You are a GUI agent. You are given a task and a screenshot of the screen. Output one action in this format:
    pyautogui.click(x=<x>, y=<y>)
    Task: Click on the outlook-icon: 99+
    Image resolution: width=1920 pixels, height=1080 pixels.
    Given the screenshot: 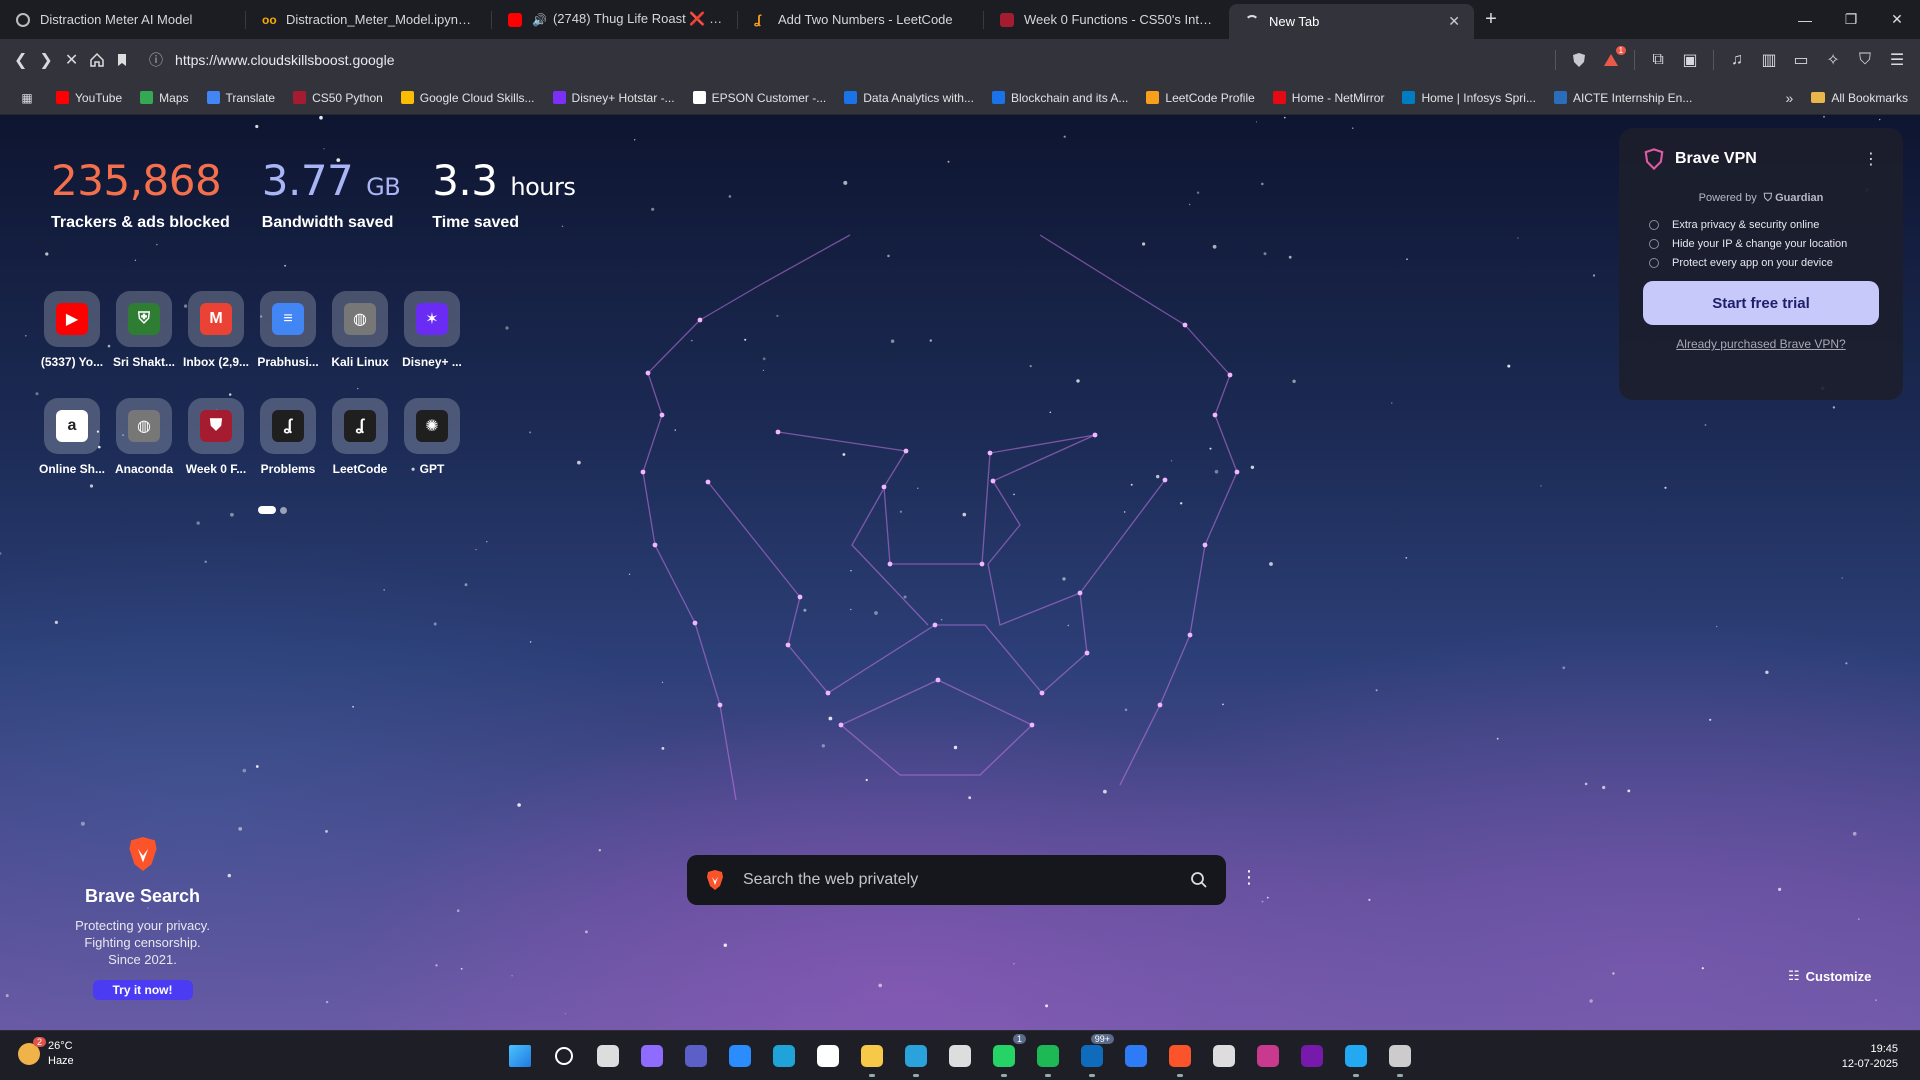 What is the action you would take?
    pyautogui.click(x=1094, y=1055)
    